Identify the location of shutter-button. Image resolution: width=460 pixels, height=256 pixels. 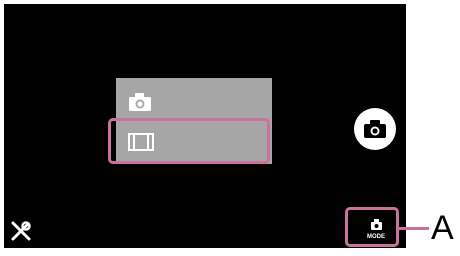
(375, 129).